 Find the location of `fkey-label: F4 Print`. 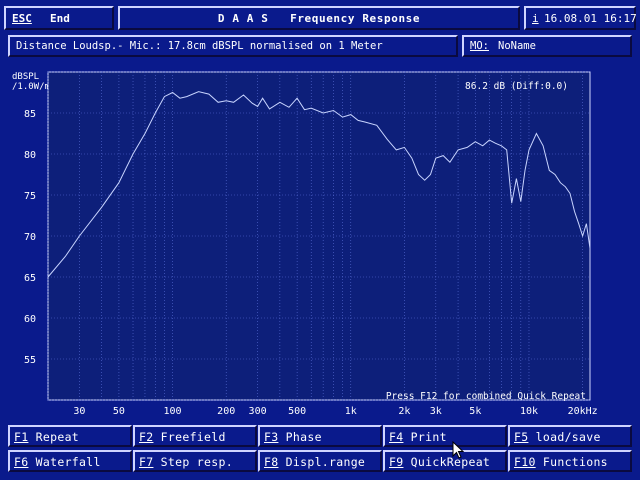

fkey-label: F4 Print is located at coordinates (418, 437).